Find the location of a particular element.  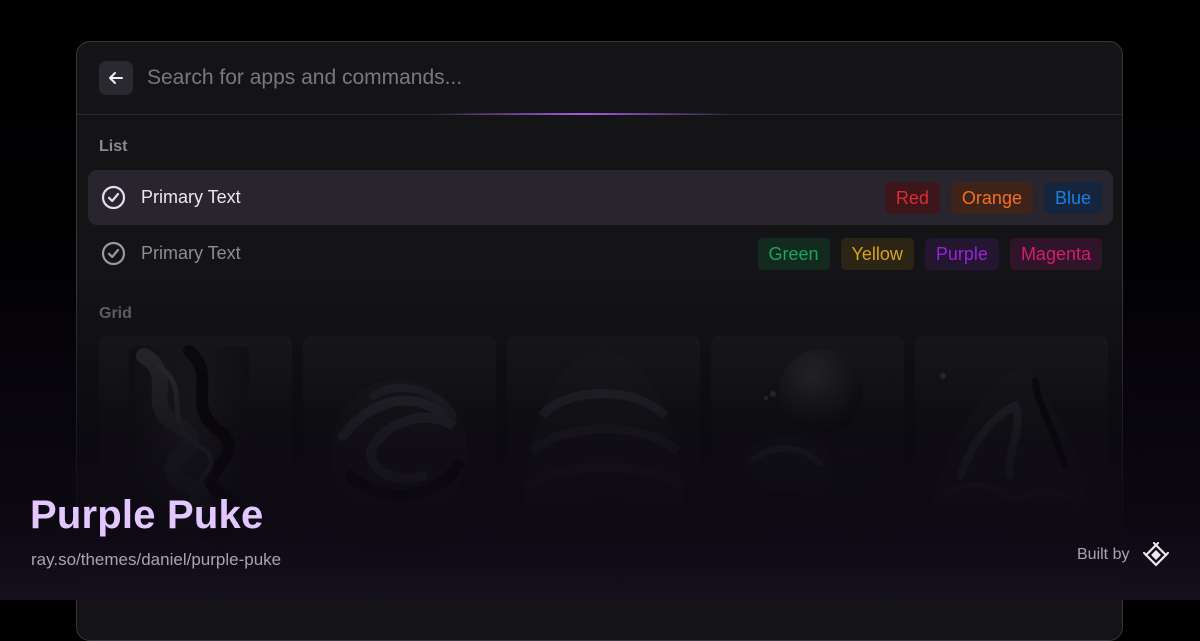

tag-yellow: Yellow is located at coordinates (877, 254).